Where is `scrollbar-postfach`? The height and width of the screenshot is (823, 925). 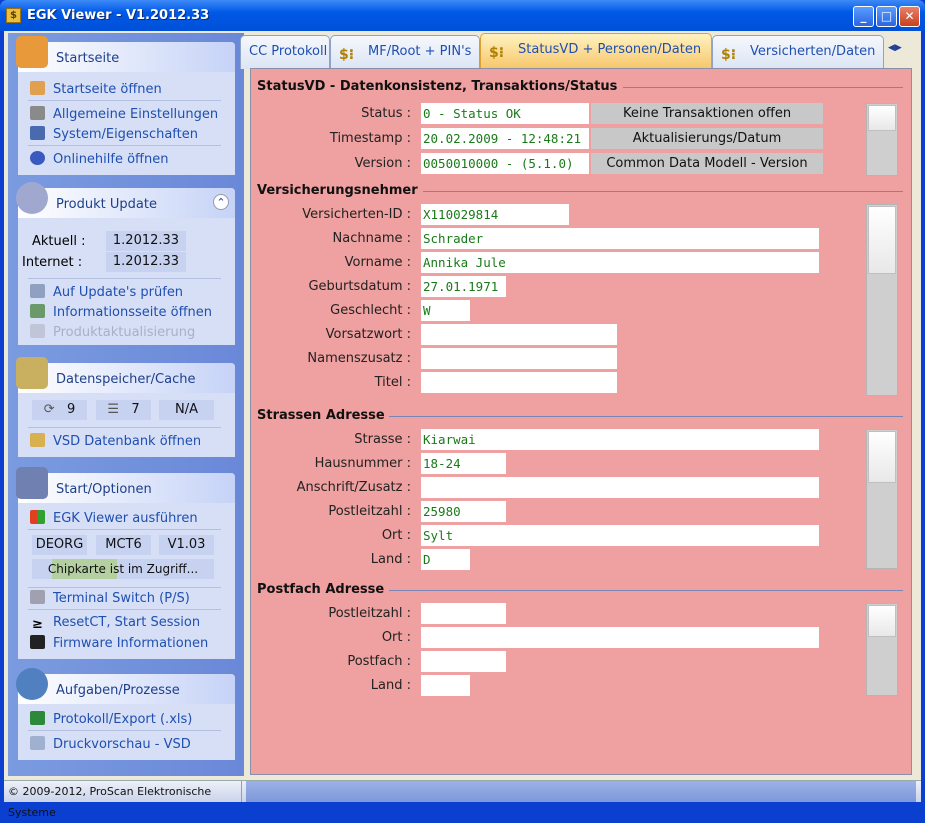 scrollbar-postfach is located at coordinates (882, 649).